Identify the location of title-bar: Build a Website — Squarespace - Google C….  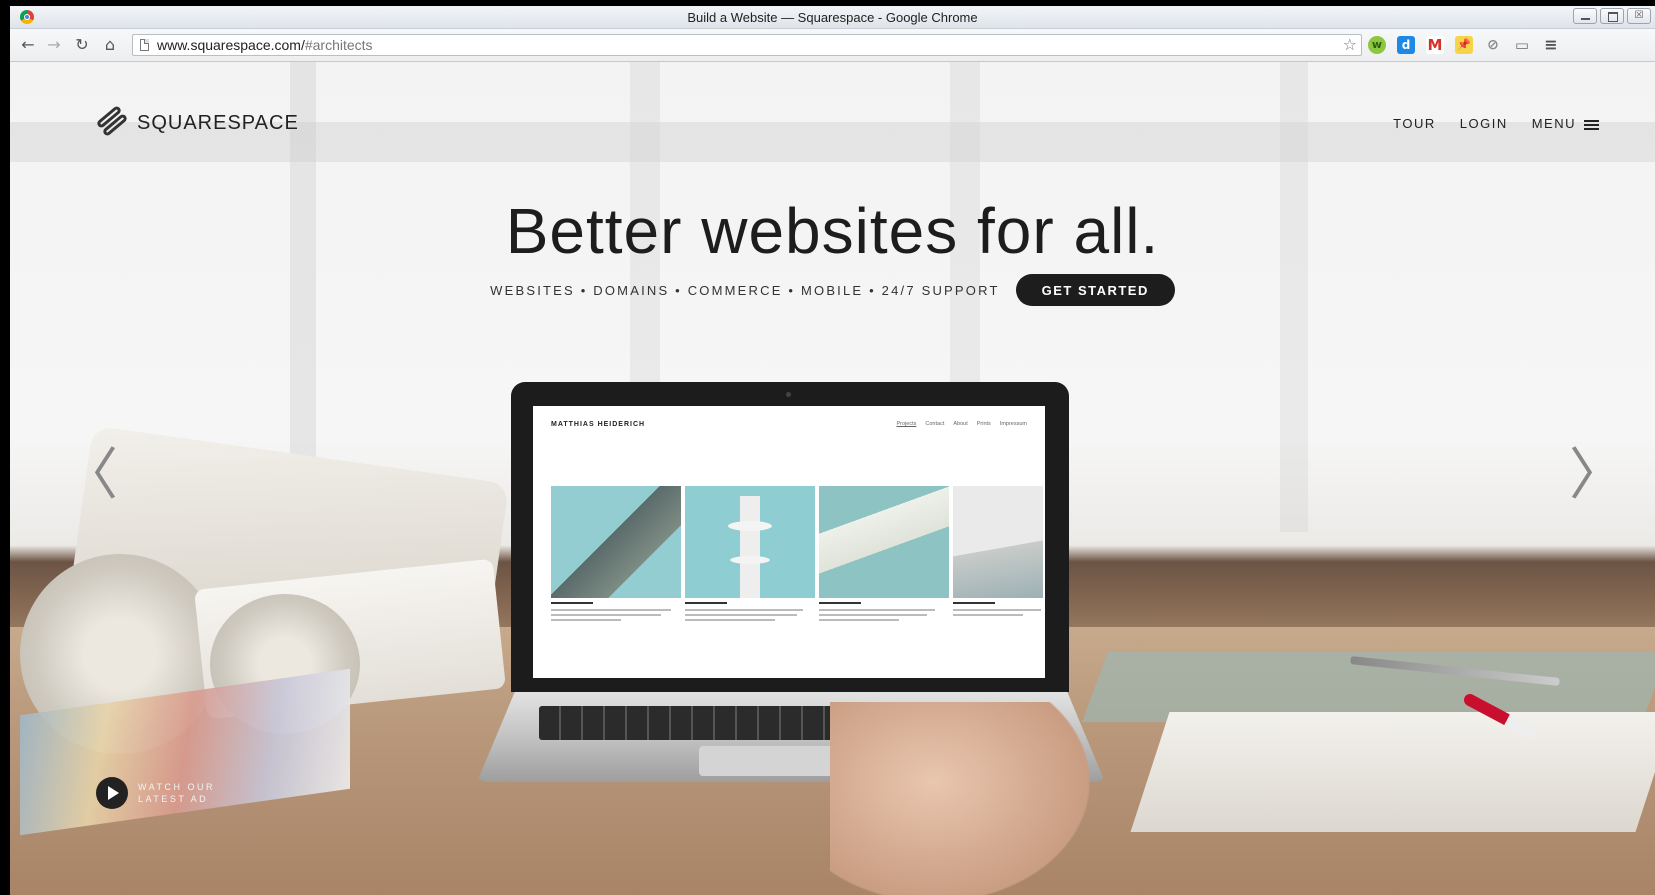
(832, 17).